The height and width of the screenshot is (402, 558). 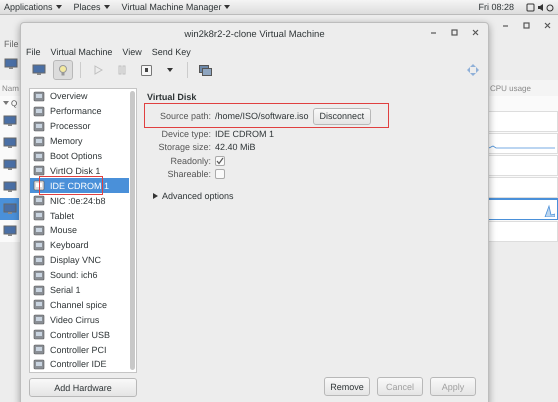 What do you see at coordinates (92, 7) in the screenshot?
I see `top-menu: Places` at bounding box center [92, 7].